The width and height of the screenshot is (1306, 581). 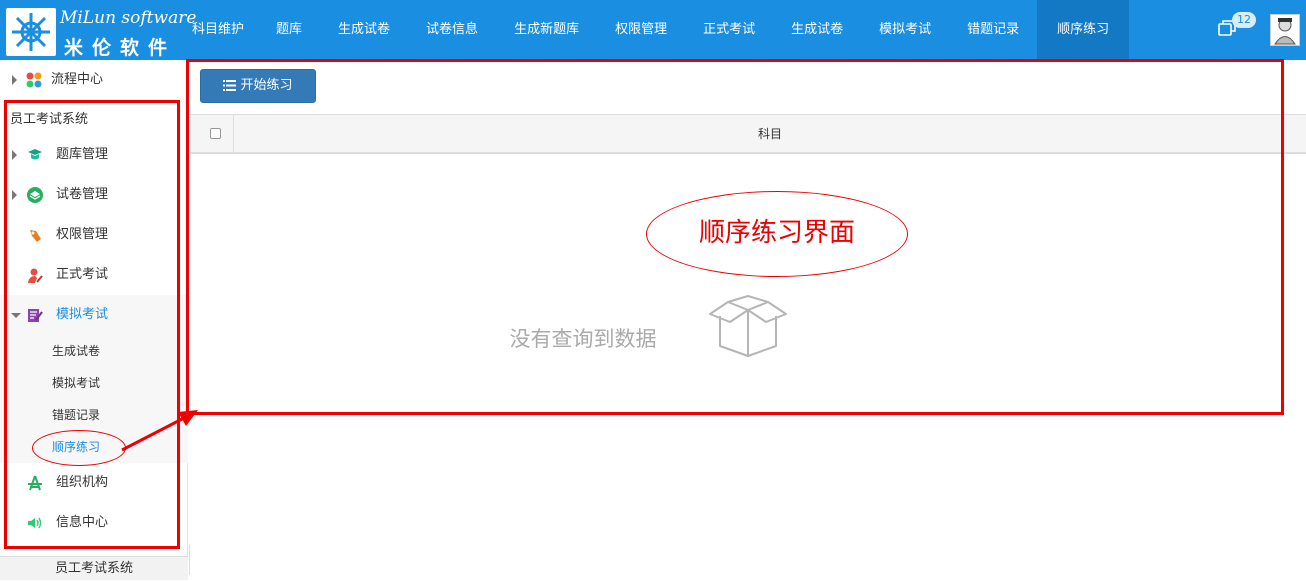 What do you see at coordinates (641, 30) in the screenshot?
I see `nav-permission: 权限管理` at bounding box center [641, 30].